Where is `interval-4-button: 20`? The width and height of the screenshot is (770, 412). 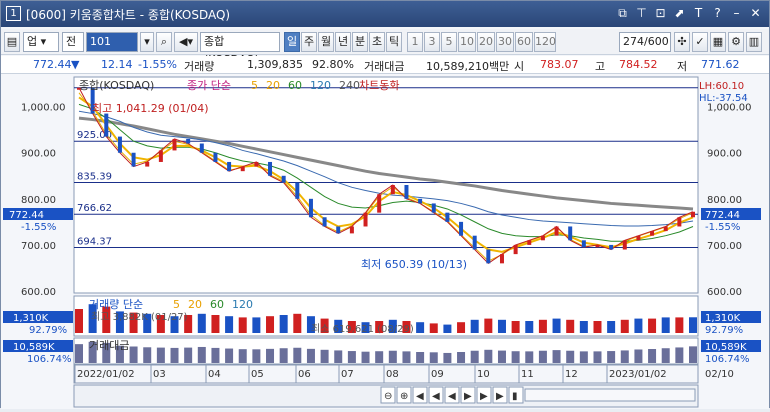 interval-4-button: 20 is located at coordinates (486, 42).